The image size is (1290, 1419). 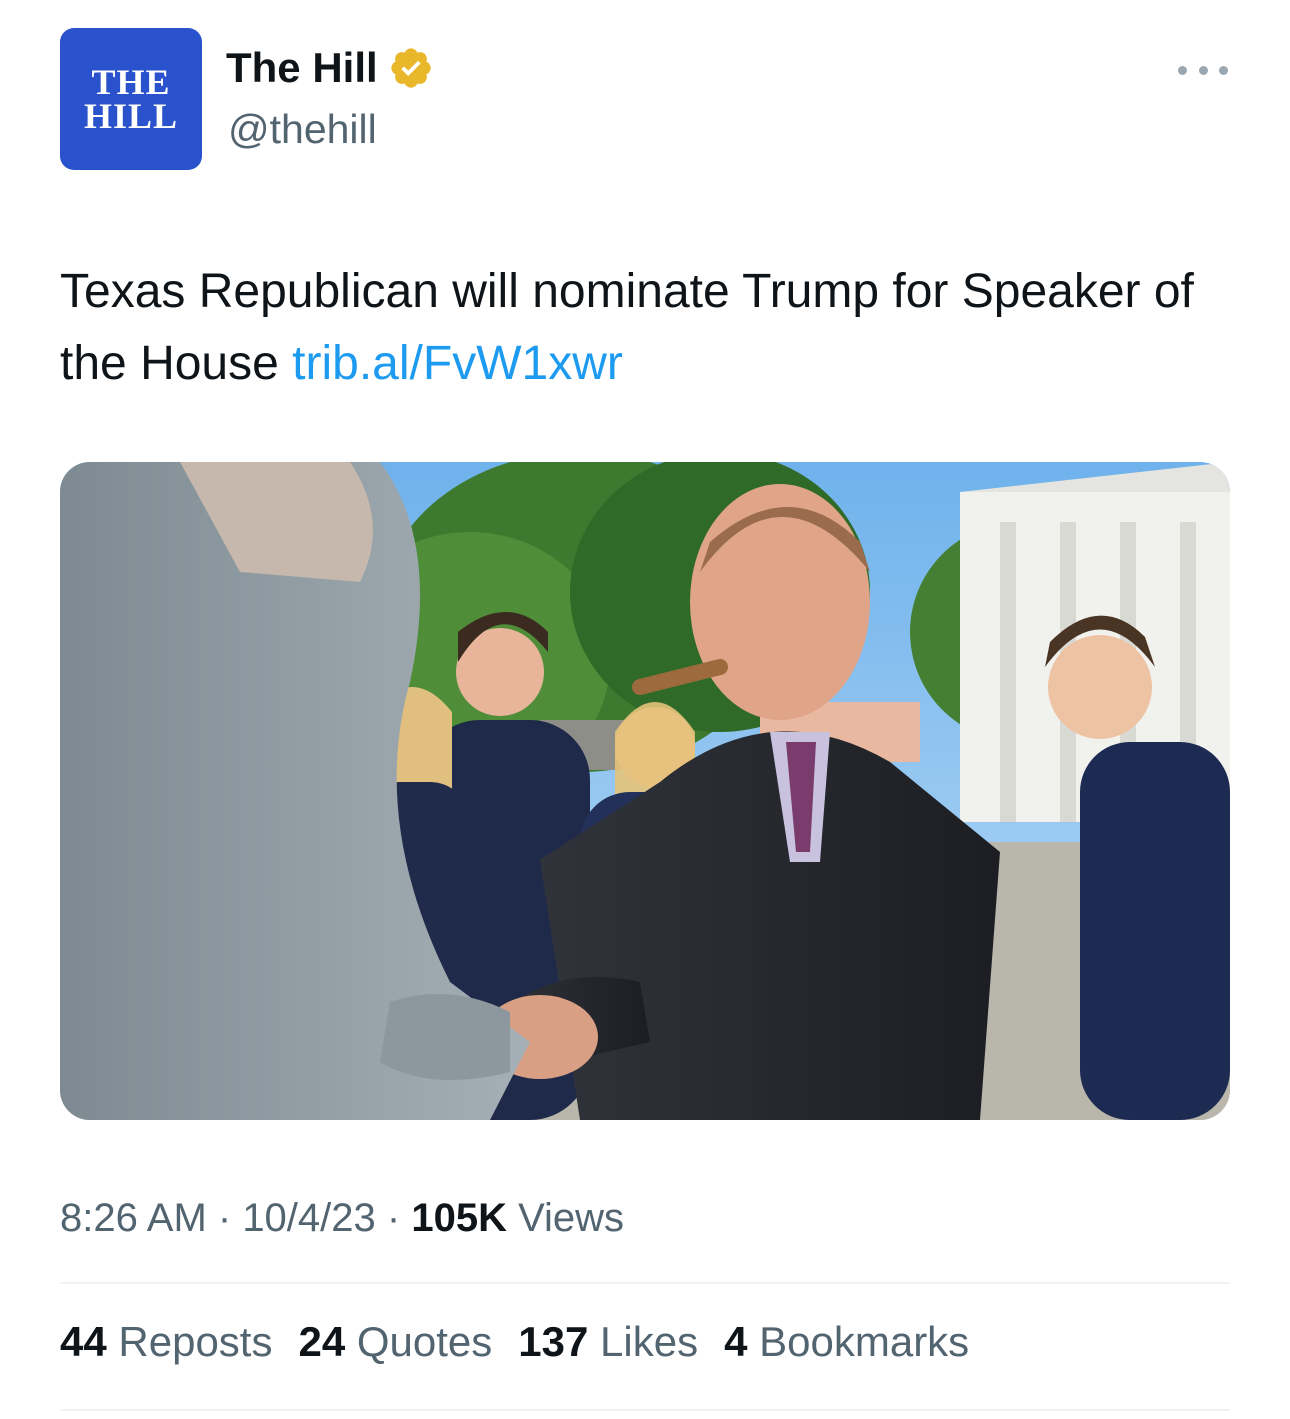 What do you see at coordinates (302, 129) in the screenshot?
I see `author-handle: @thehill` at bounding box center [302, 129].